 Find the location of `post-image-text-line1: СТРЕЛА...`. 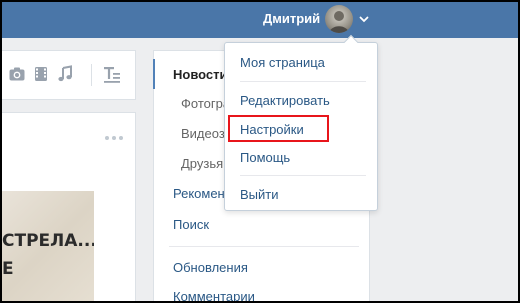

post-image-text-line1: СТРЕЛА... is located at coordinates (48, 241).